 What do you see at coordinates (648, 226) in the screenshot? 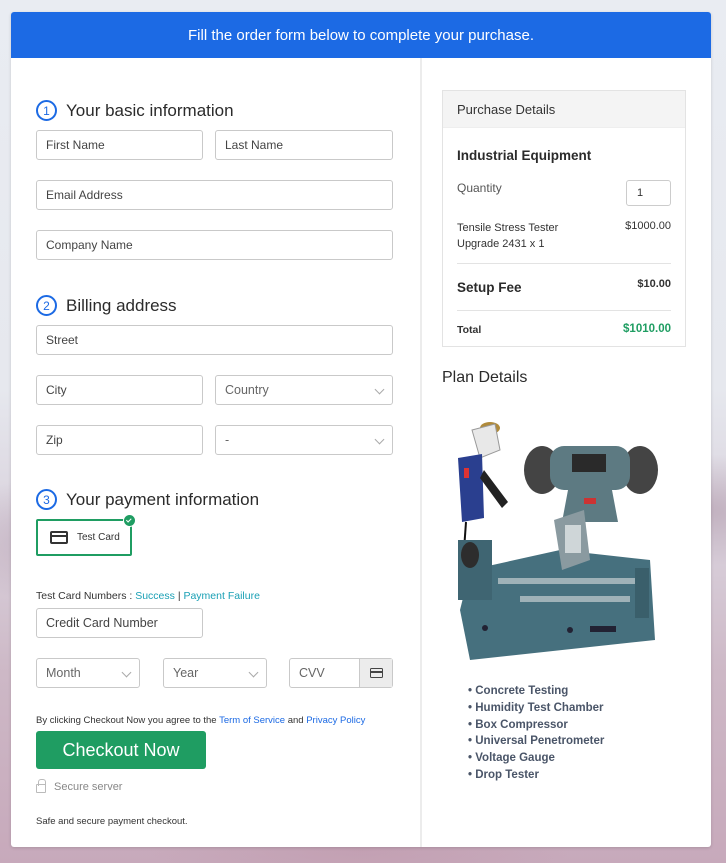
I see `item-price: $1000.00` at bounding box center [648, 226].